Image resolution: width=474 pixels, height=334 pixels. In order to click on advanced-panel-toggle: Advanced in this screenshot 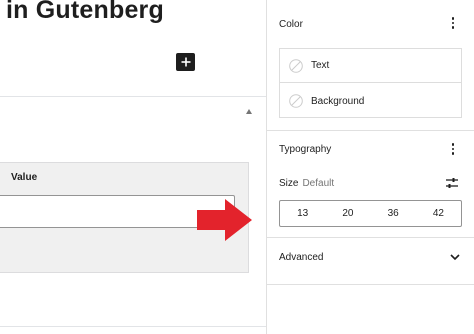, I will do `click(301, 257)`.